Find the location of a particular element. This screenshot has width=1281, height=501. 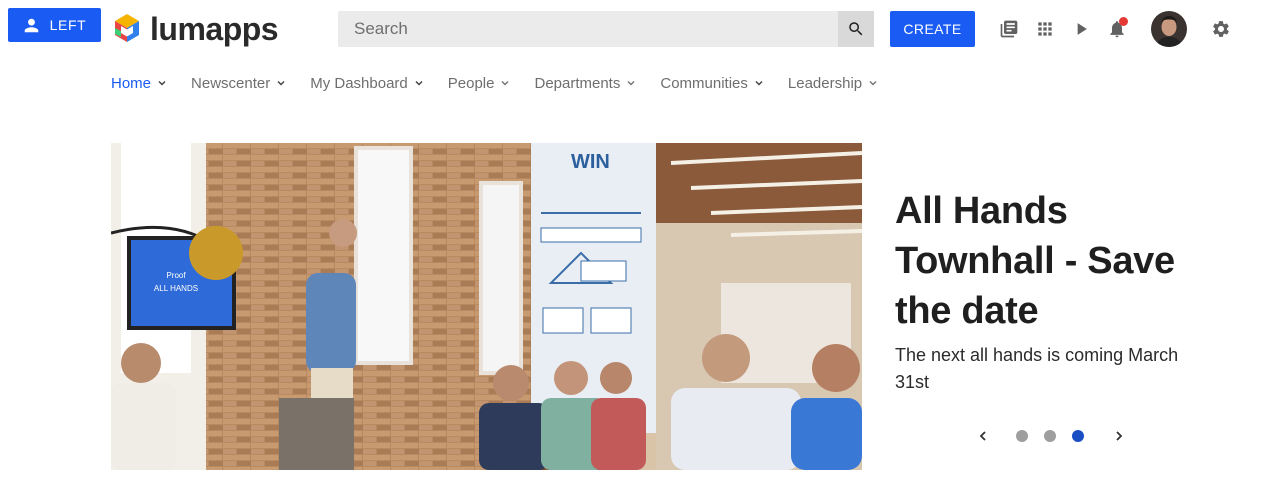

nav-item-leadership: Leadership is located at coordinates (833, 83).